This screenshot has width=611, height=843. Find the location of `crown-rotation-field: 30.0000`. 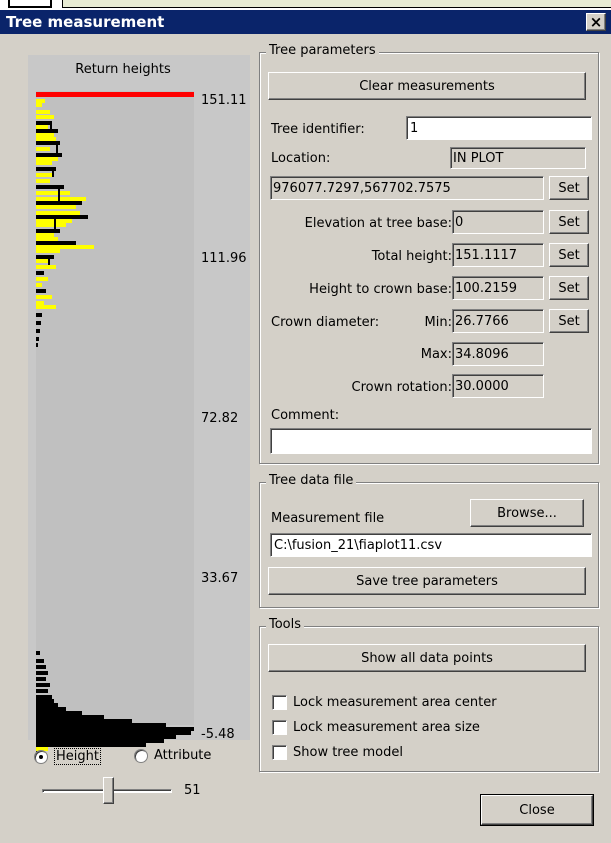

crown-rotation-field: 30.0000 is located at coordinates (498, 386).